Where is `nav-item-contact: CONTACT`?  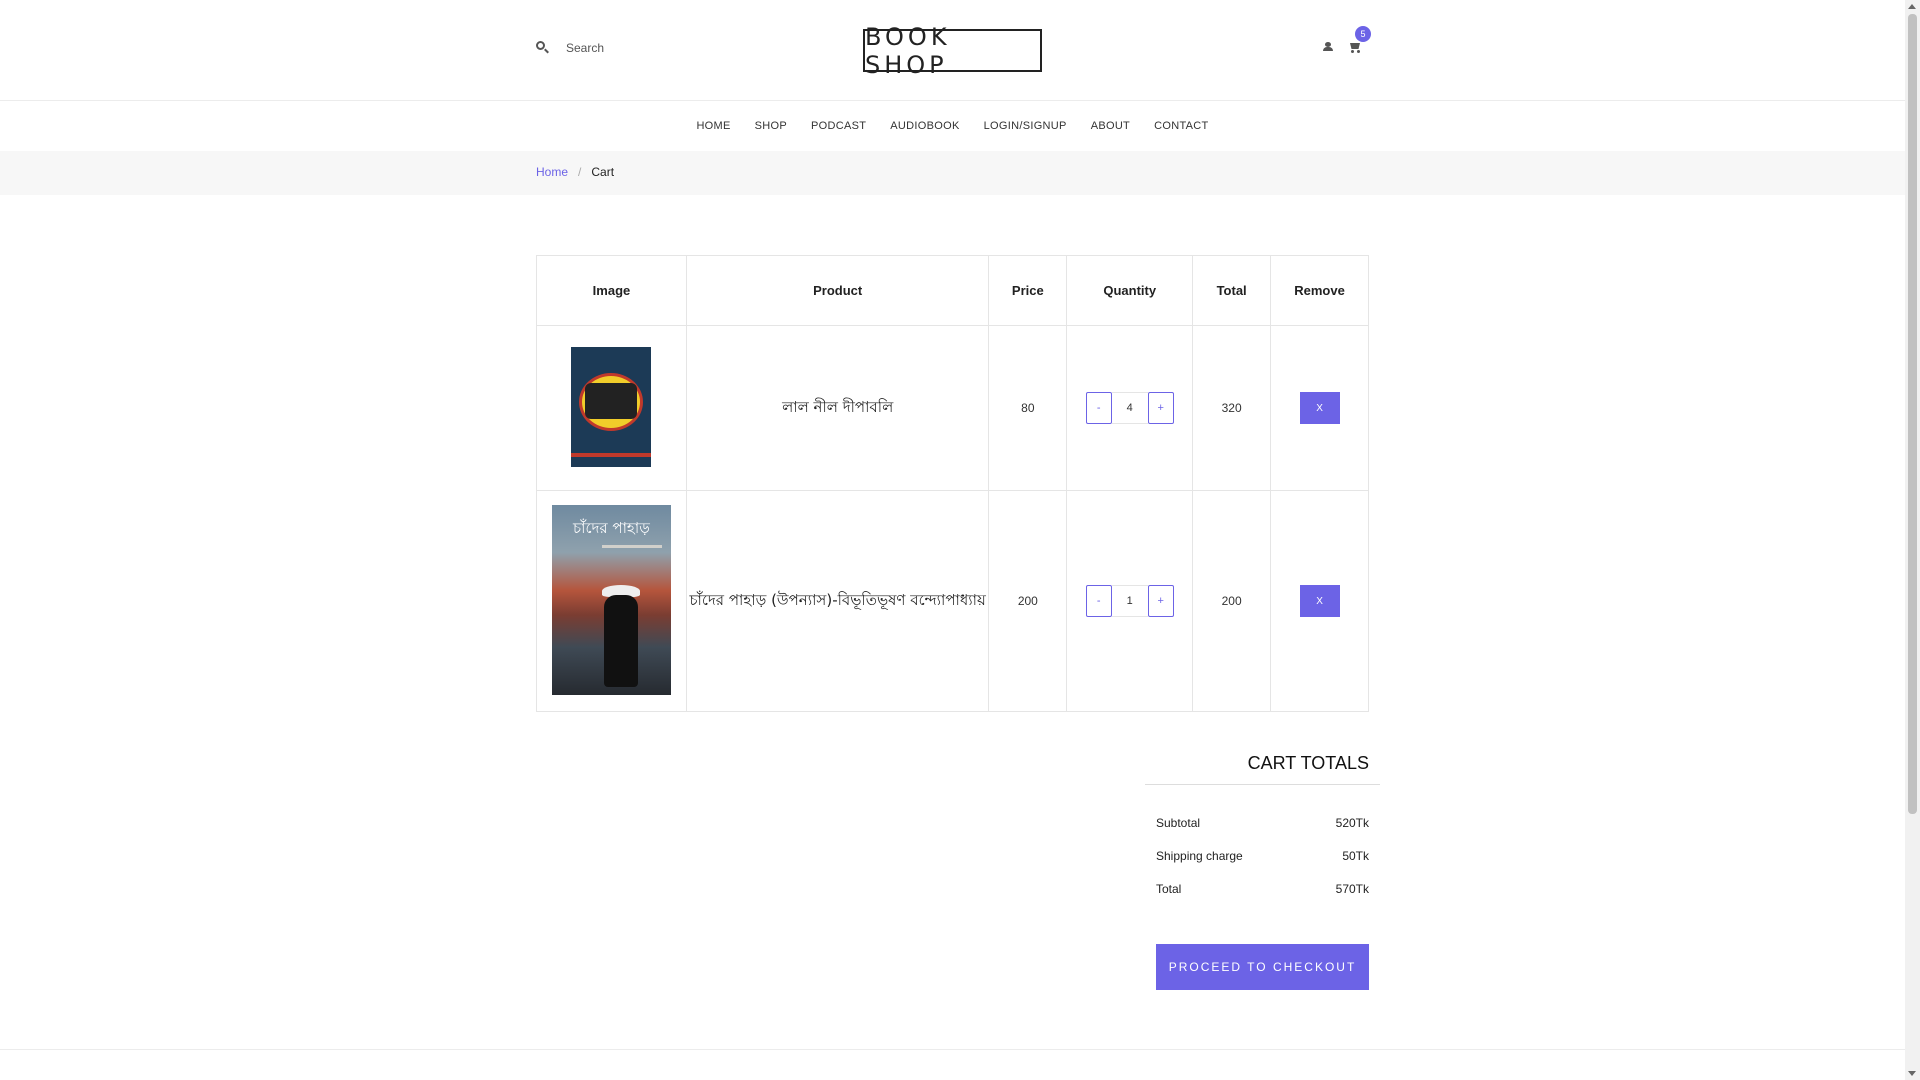 nav-item-contact: CONTACT is located at coordinates (1181, 126).